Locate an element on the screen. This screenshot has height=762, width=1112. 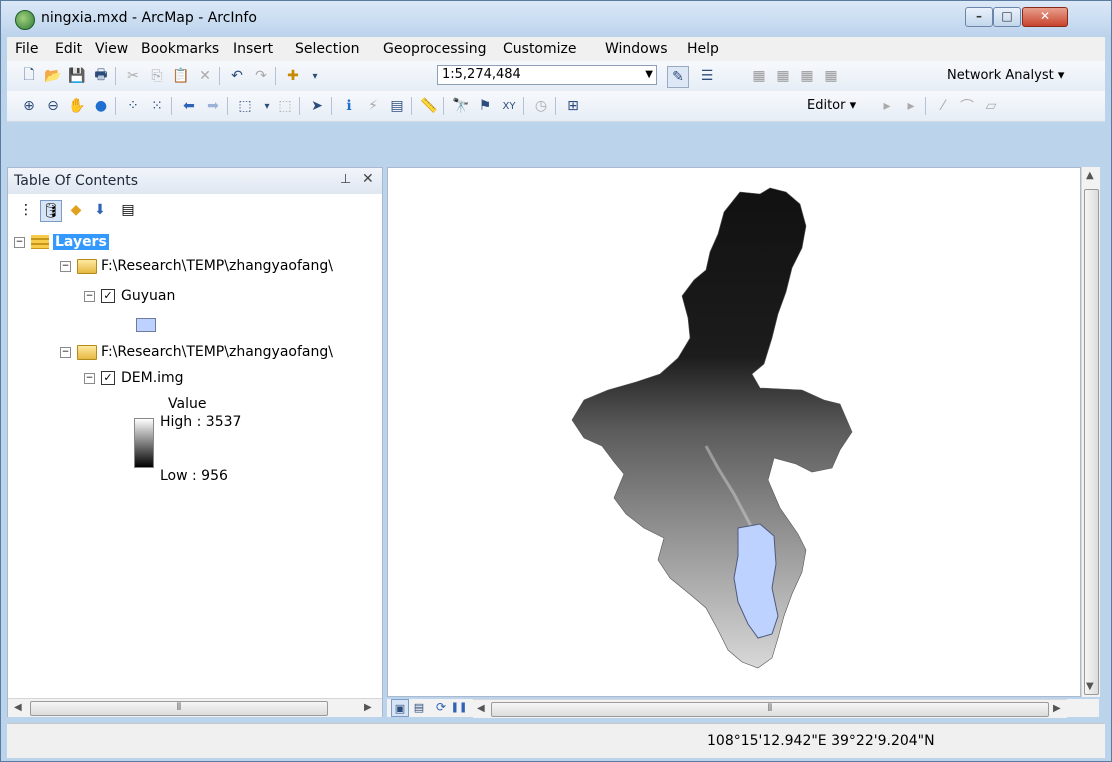
menu-view: View is located at coordinates (111, 49).